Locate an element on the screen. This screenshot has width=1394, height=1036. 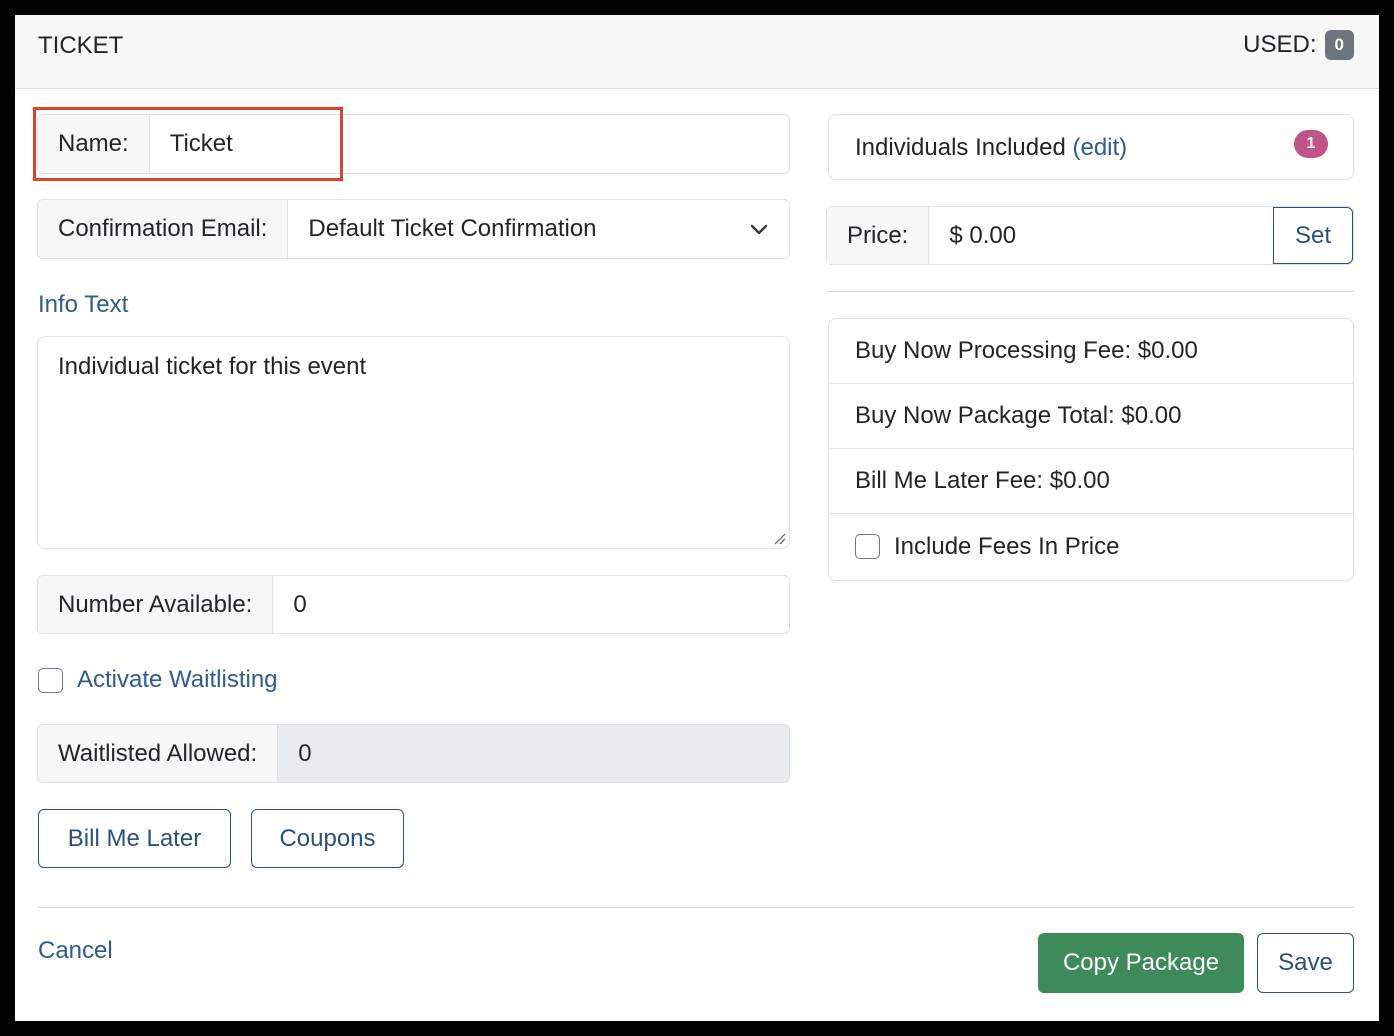
bill-me-later-button: Bill Me Later is located at coordinates (134, 838).